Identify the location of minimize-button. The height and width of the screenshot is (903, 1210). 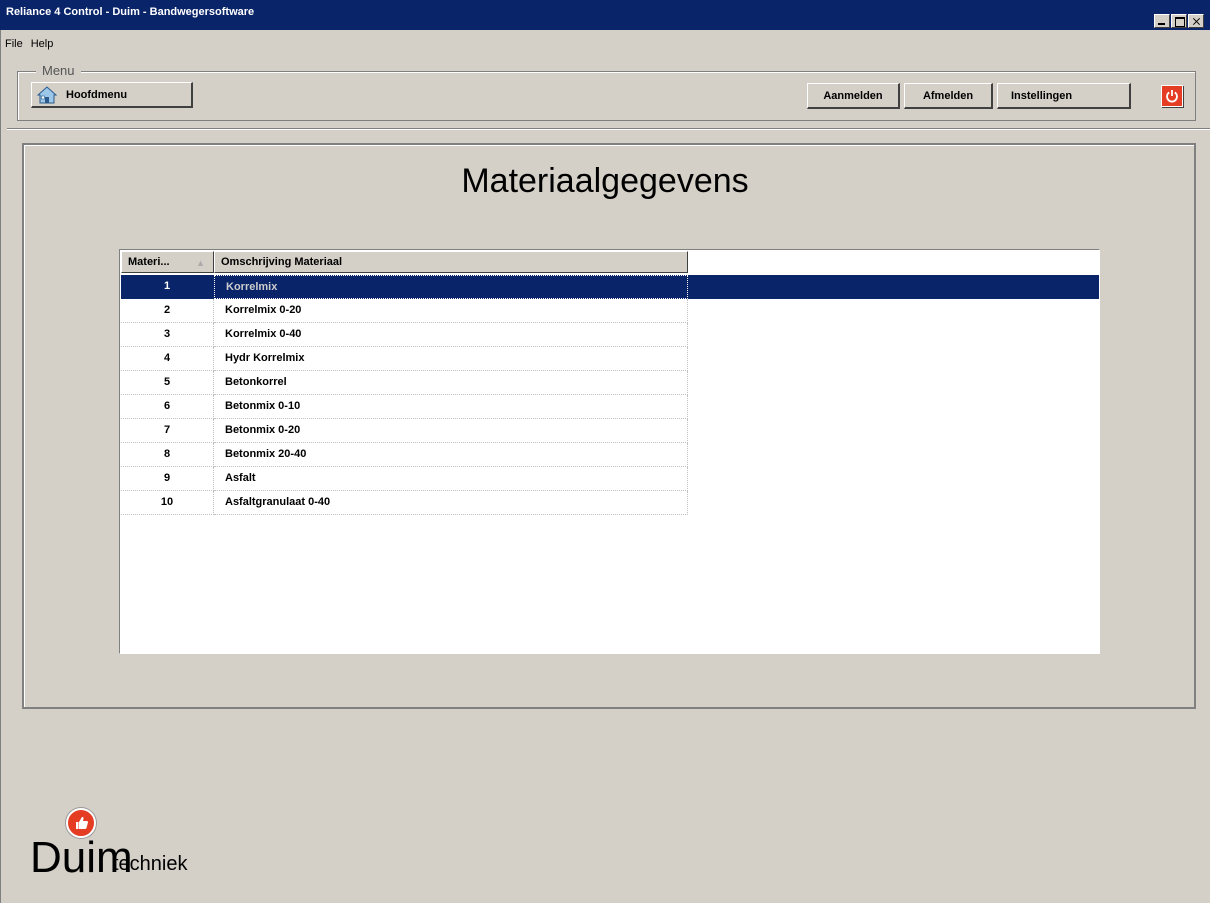
(1162, 21).